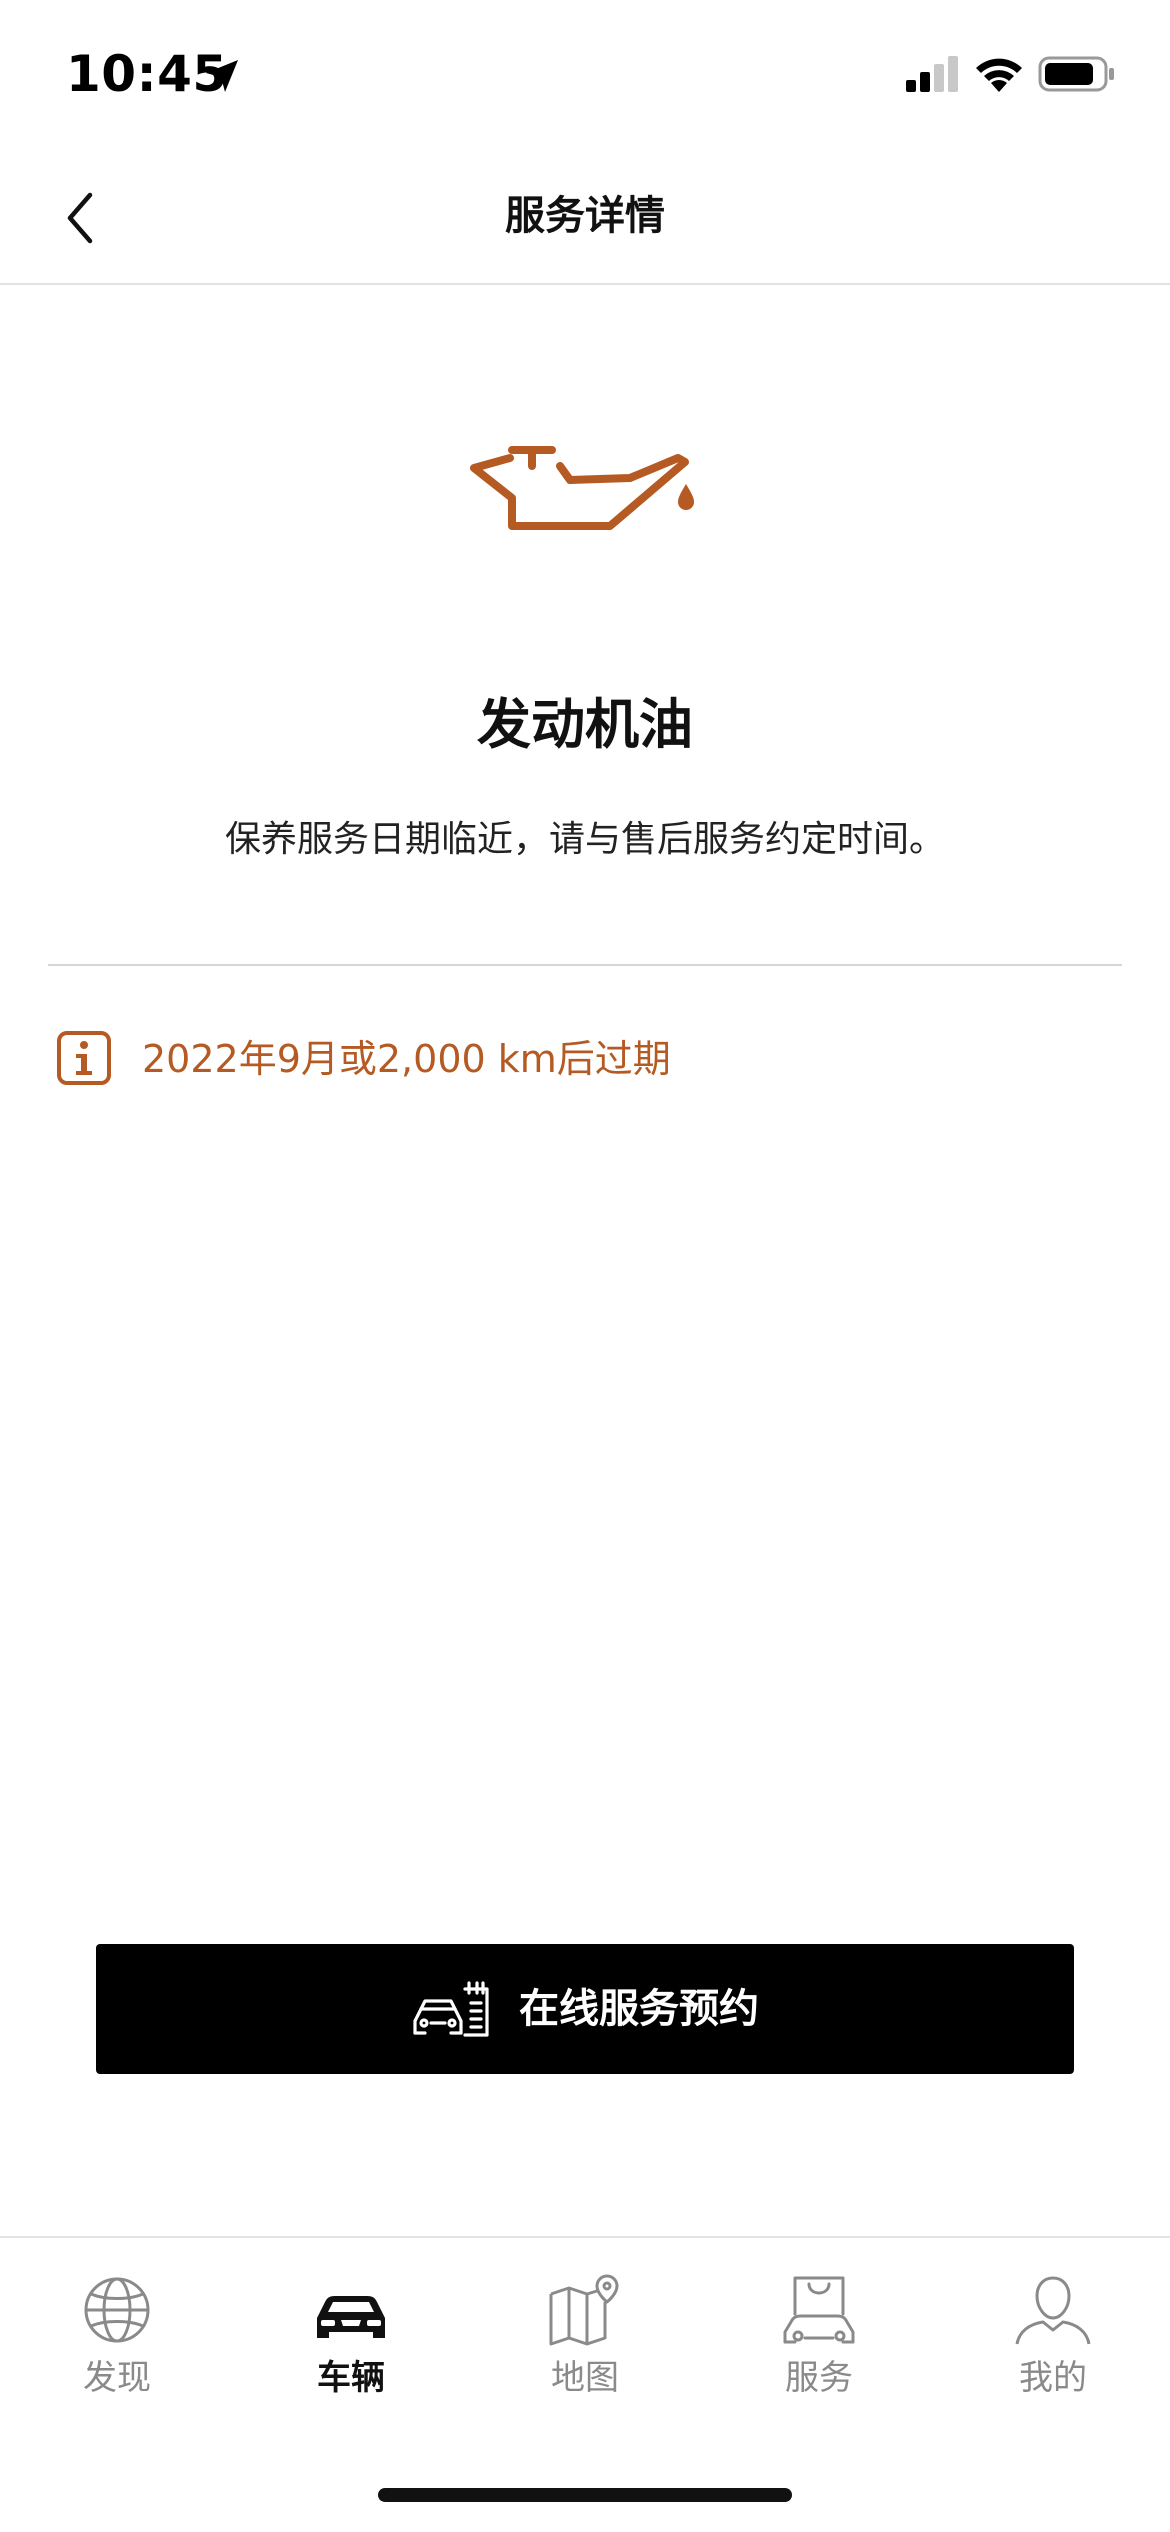  What do you see at coordinates (585, 2495) in the screenshot?
I see `home-indicator` at bounding box center [585, 2495].